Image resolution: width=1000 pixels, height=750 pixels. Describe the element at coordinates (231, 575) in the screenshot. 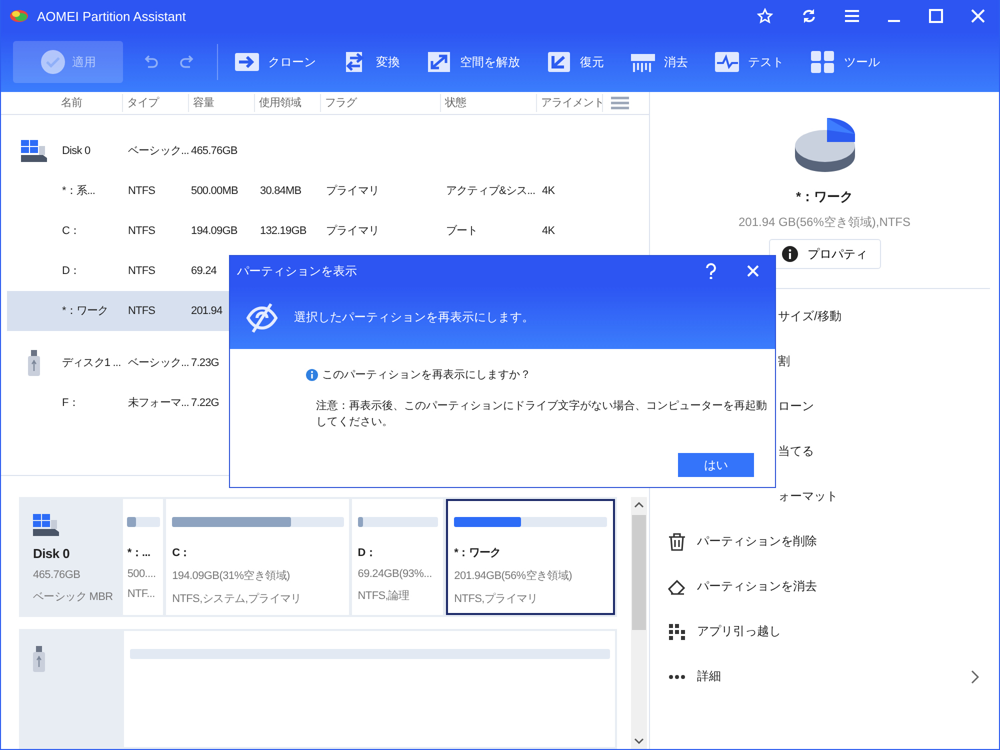

I see `partition-size: 194.09GB(31%空き領域)` at that location.